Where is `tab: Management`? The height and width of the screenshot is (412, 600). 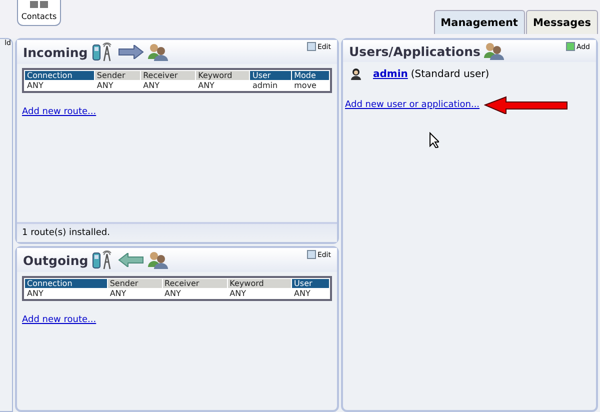
tab: Management is located at coordinates (479, 22).